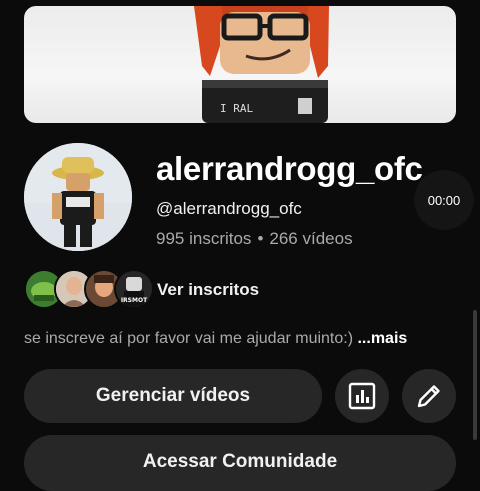 This screenshot has height=491, width=480. Describe the element at coordinates (311, 238) in the screenshot. I see `video-count: 266 vídeos` at that location.